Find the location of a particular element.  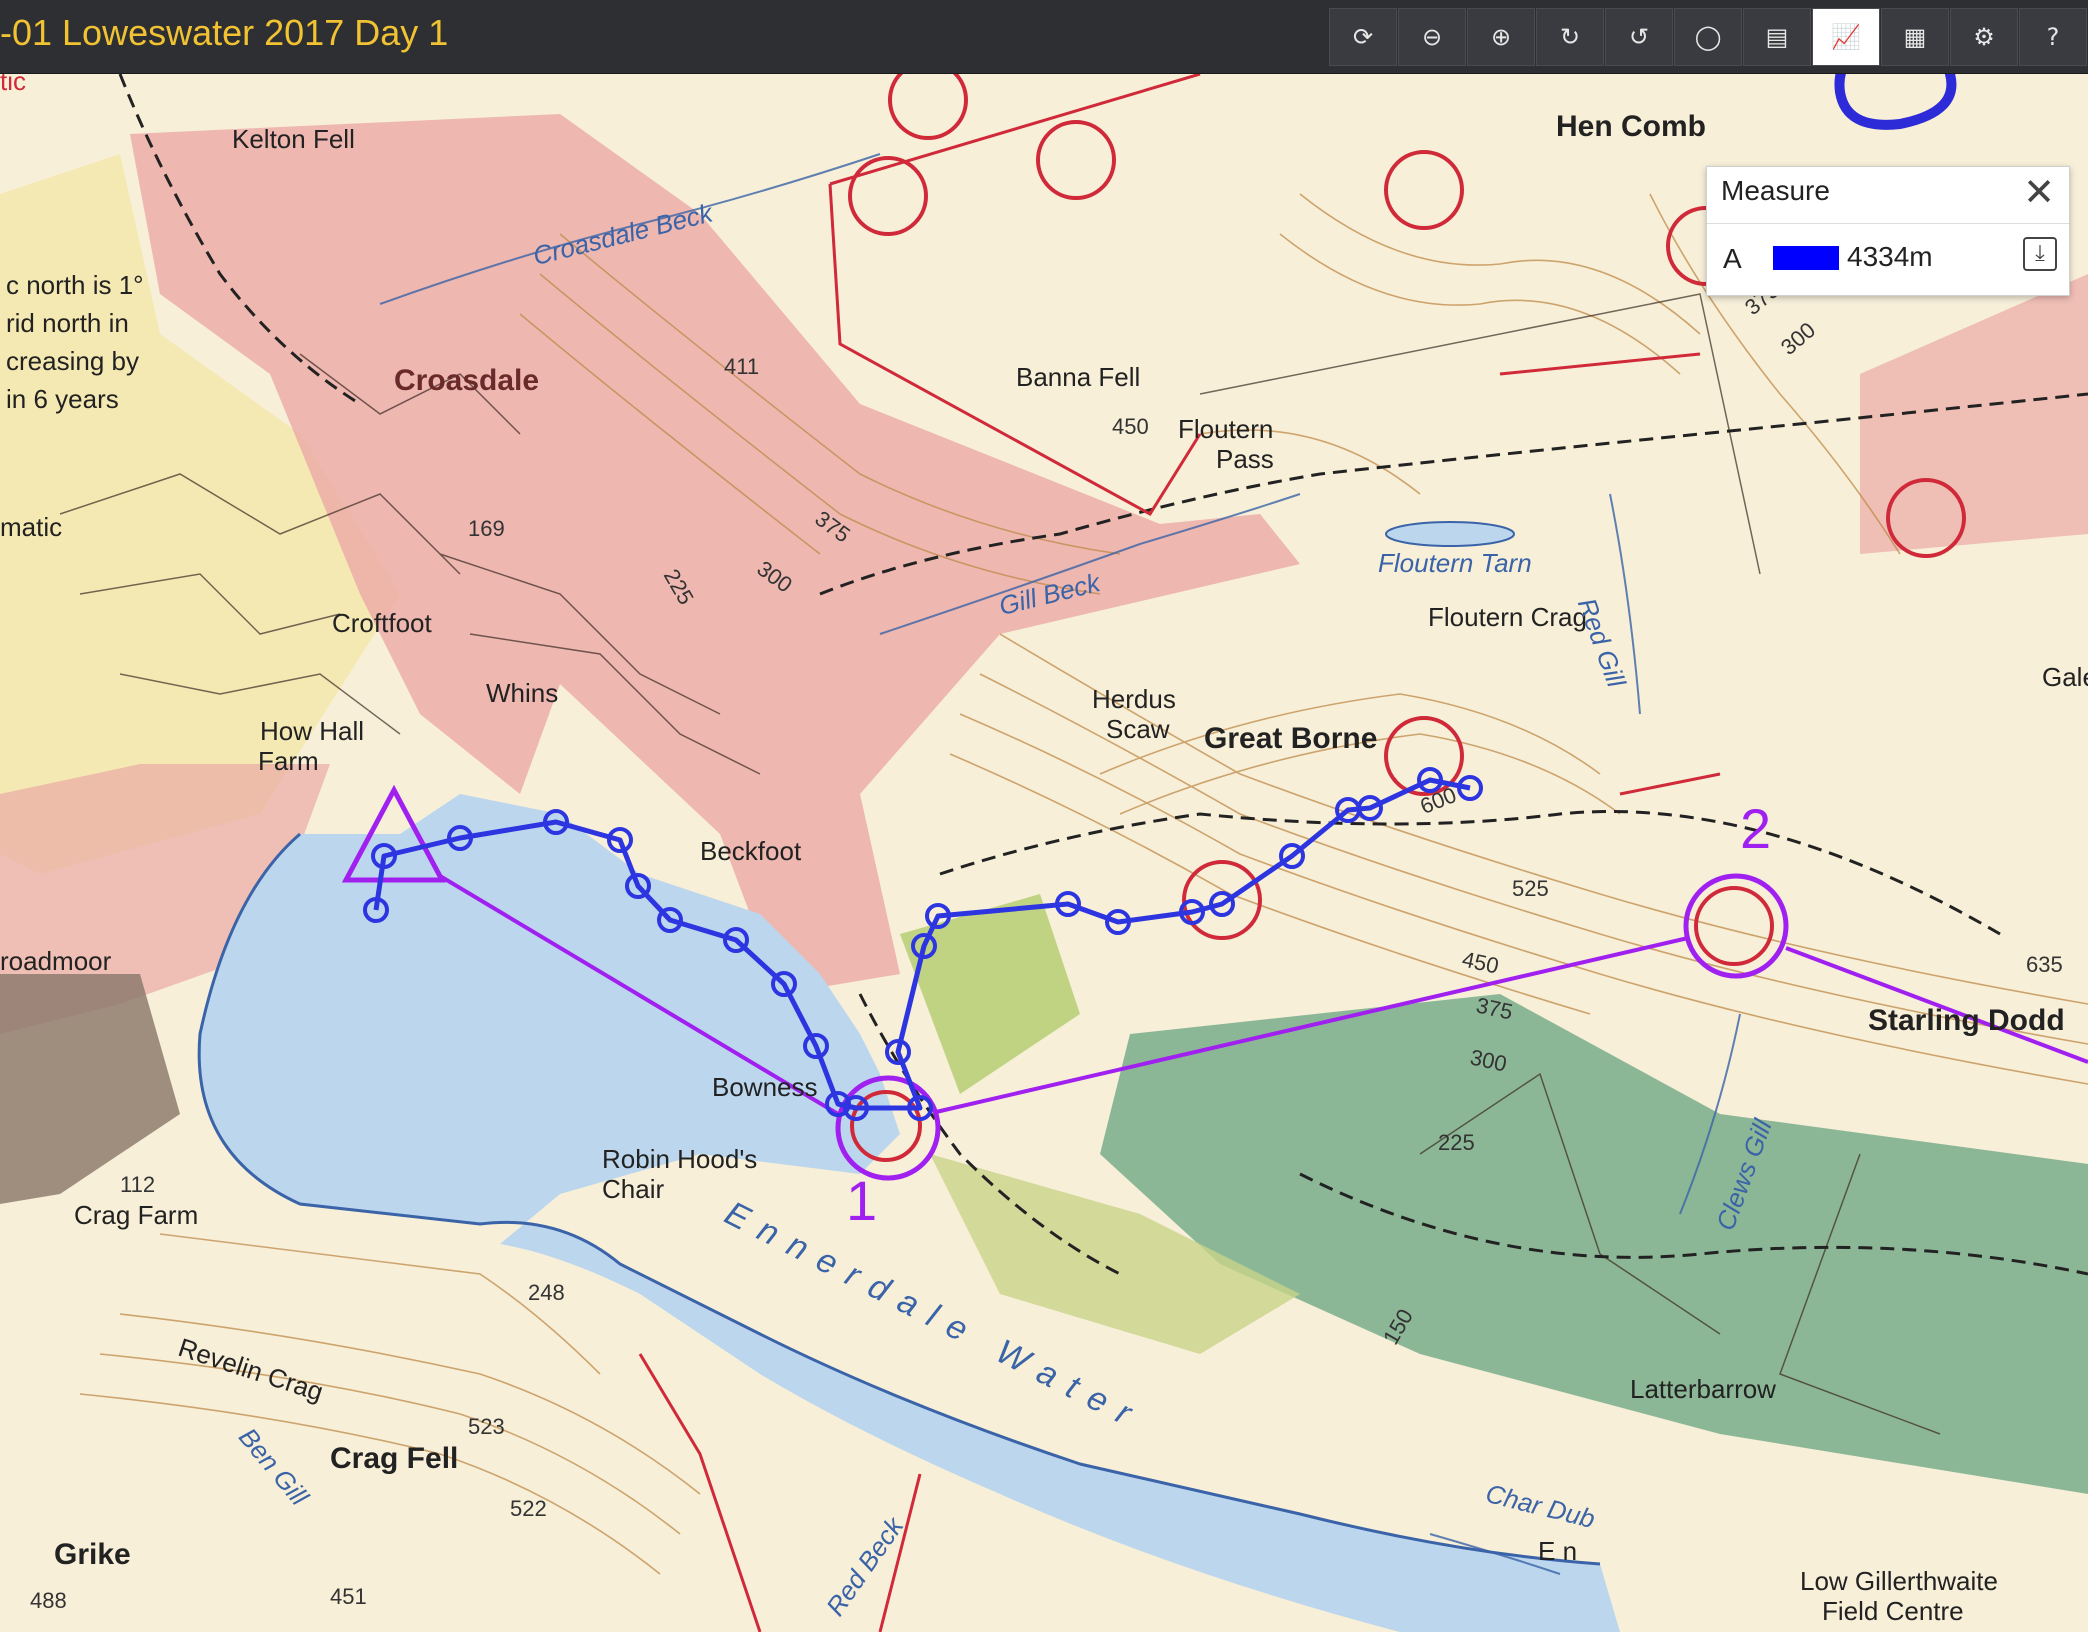

measure-divider is located at coordinates (1888, 223).